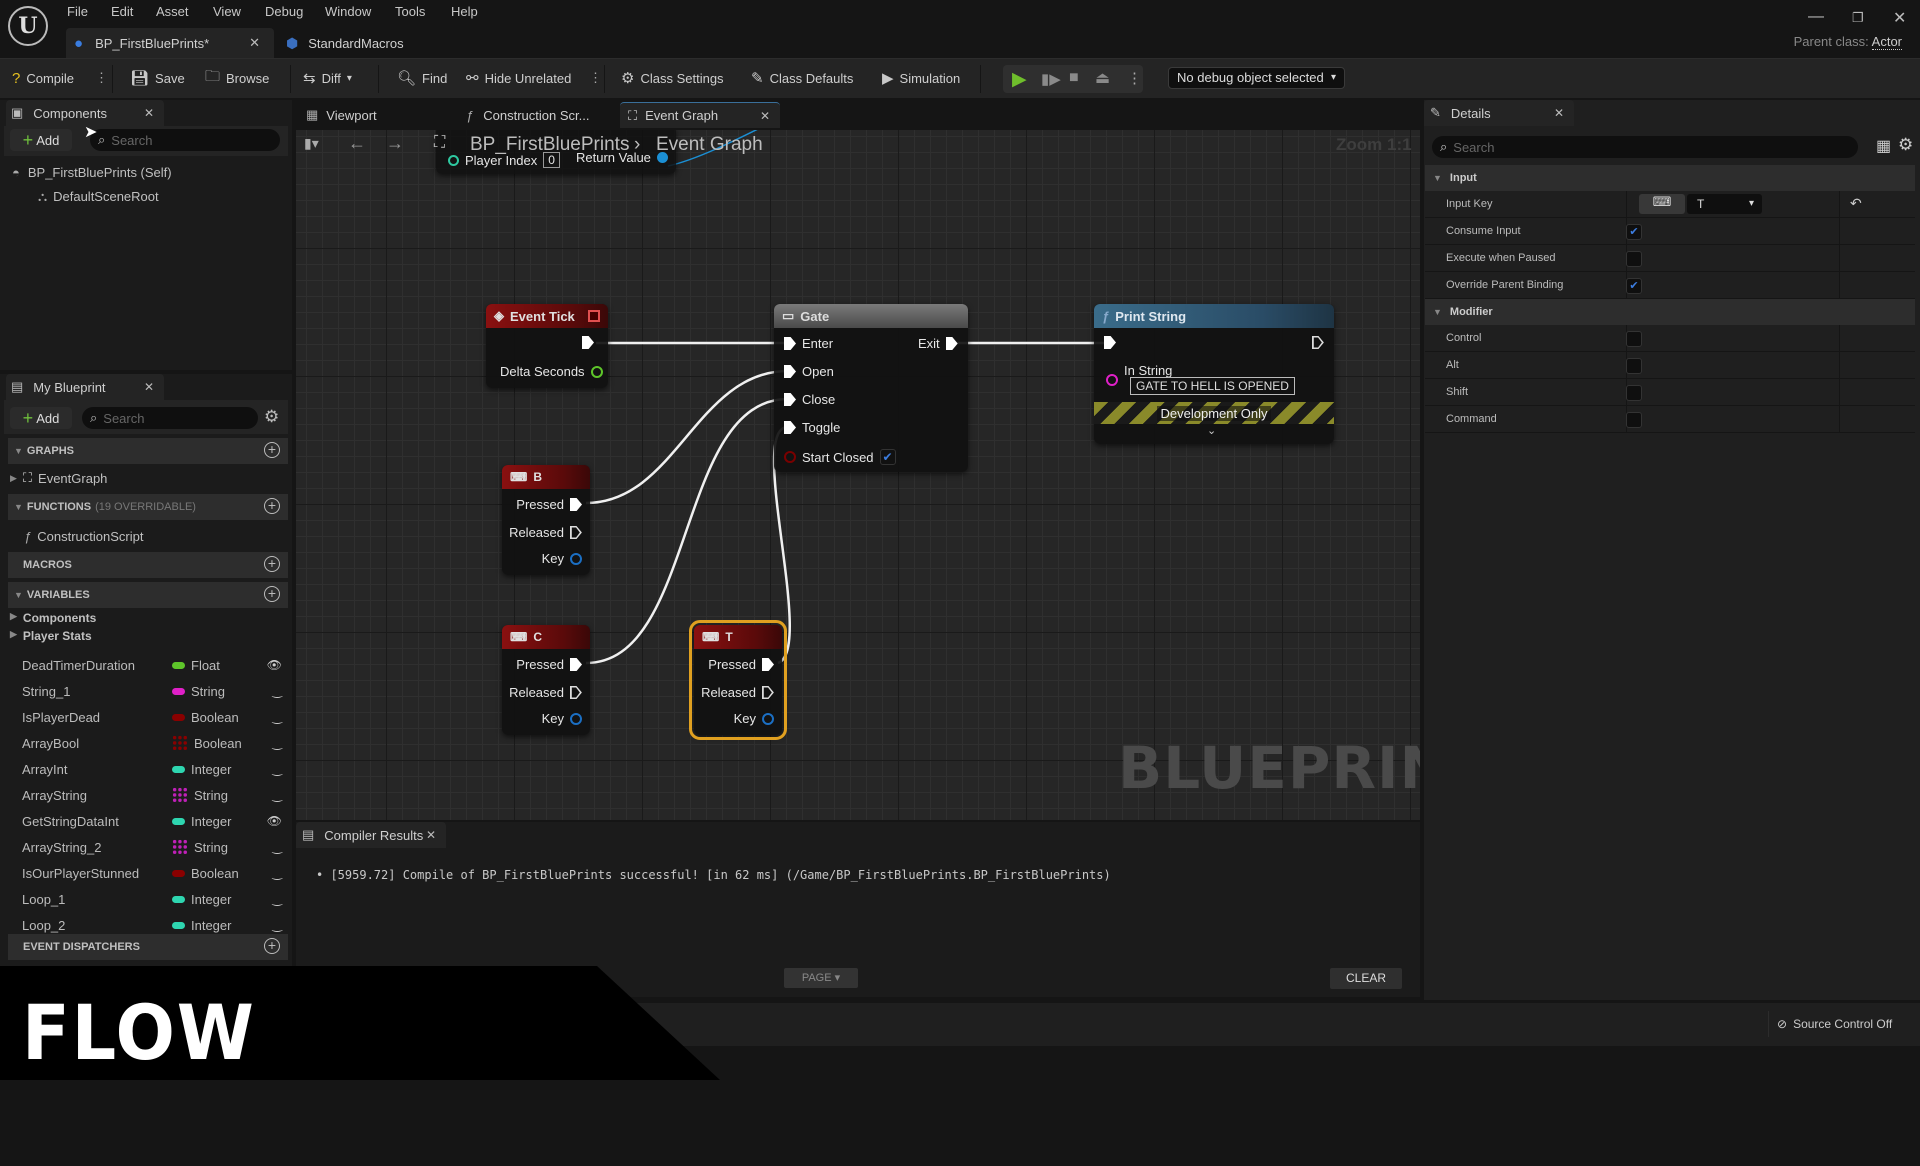  What do you see at coordinates (595, 78) in the screenshot?
I see `graph-options-icon: ⋮` at bounding box center [595, 78].